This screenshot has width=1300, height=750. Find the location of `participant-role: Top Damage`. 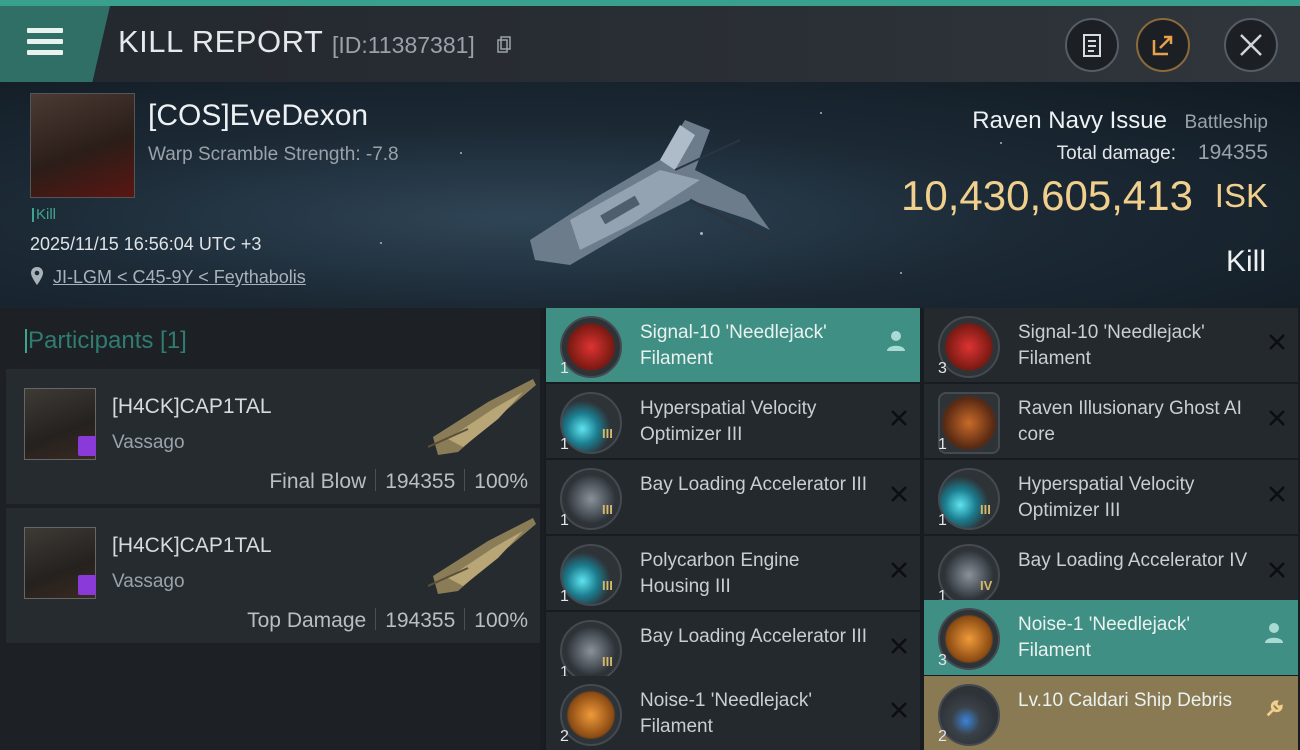

participant-role: Top Damage is located at coordinates (307, 620).